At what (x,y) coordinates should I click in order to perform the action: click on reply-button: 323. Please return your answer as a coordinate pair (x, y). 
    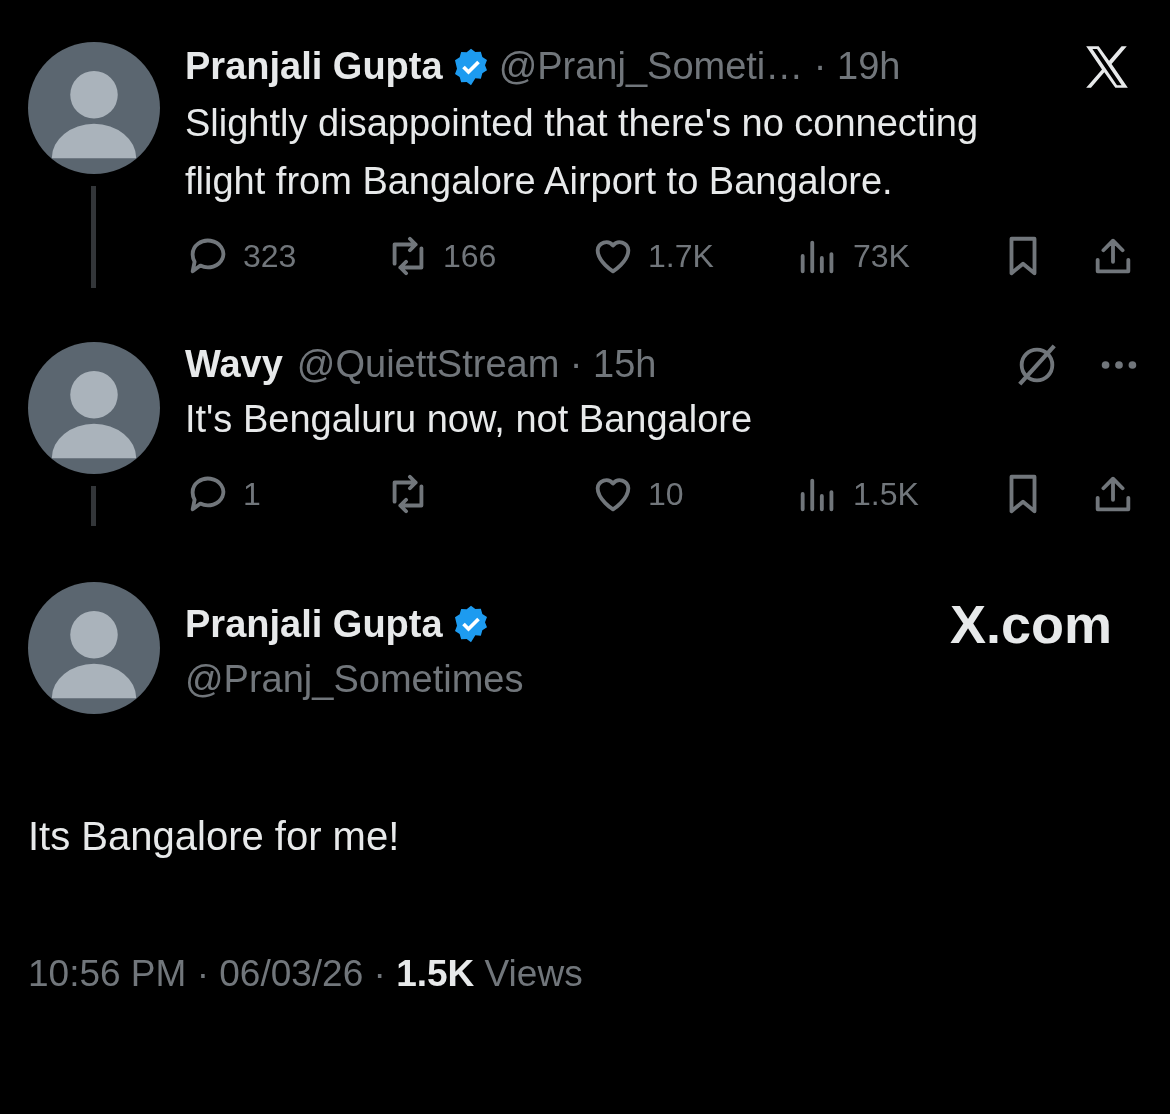
    Looking at the image, I should click on (285, 256).